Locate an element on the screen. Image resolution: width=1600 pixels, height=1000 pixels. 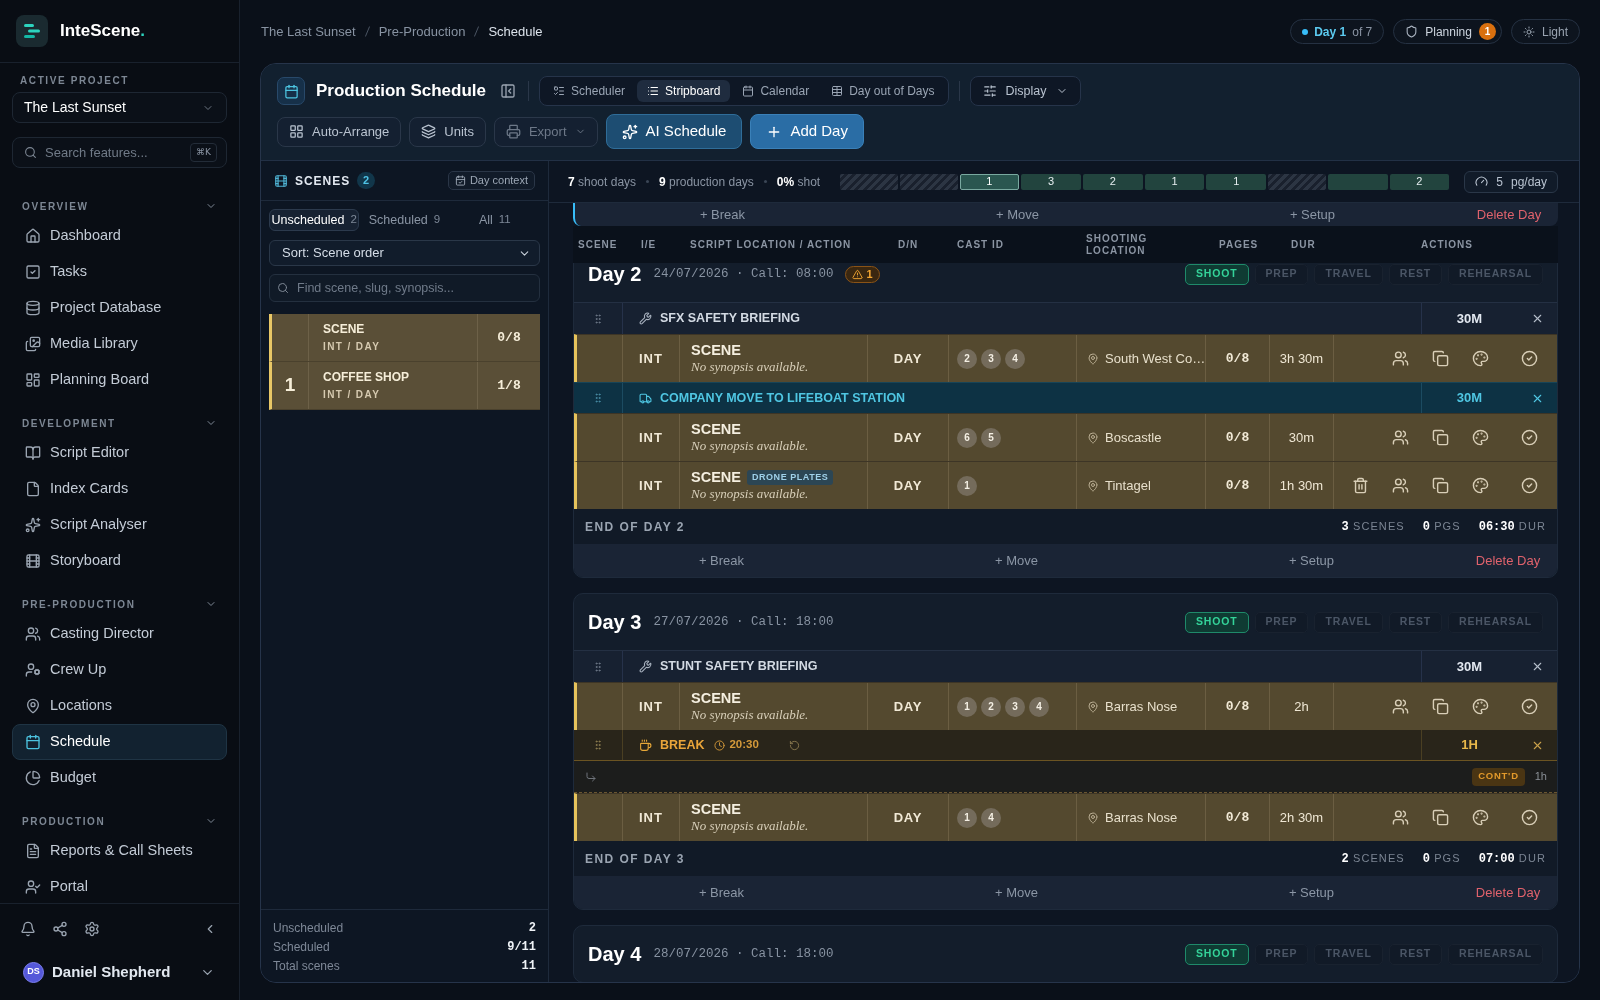
break-strip: BREAK 20:30 1H is located at coordinates (1065, 745).